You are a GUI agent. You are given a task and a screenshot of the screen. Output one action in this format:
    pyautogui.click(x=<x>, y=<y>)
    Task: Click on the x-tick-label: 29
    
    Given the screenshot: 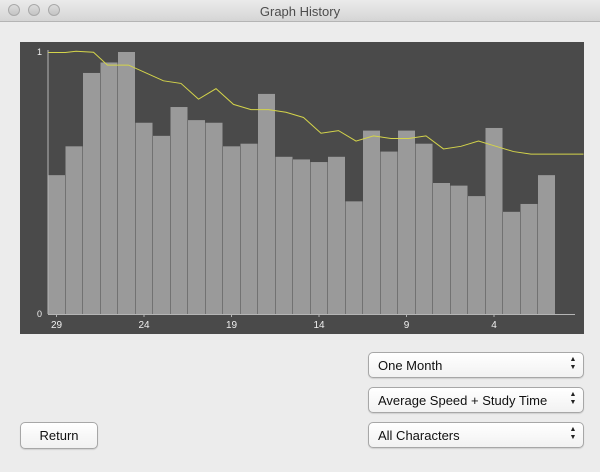 What is the action you would take?
    pyautogui.click(x=57, y=325)
    